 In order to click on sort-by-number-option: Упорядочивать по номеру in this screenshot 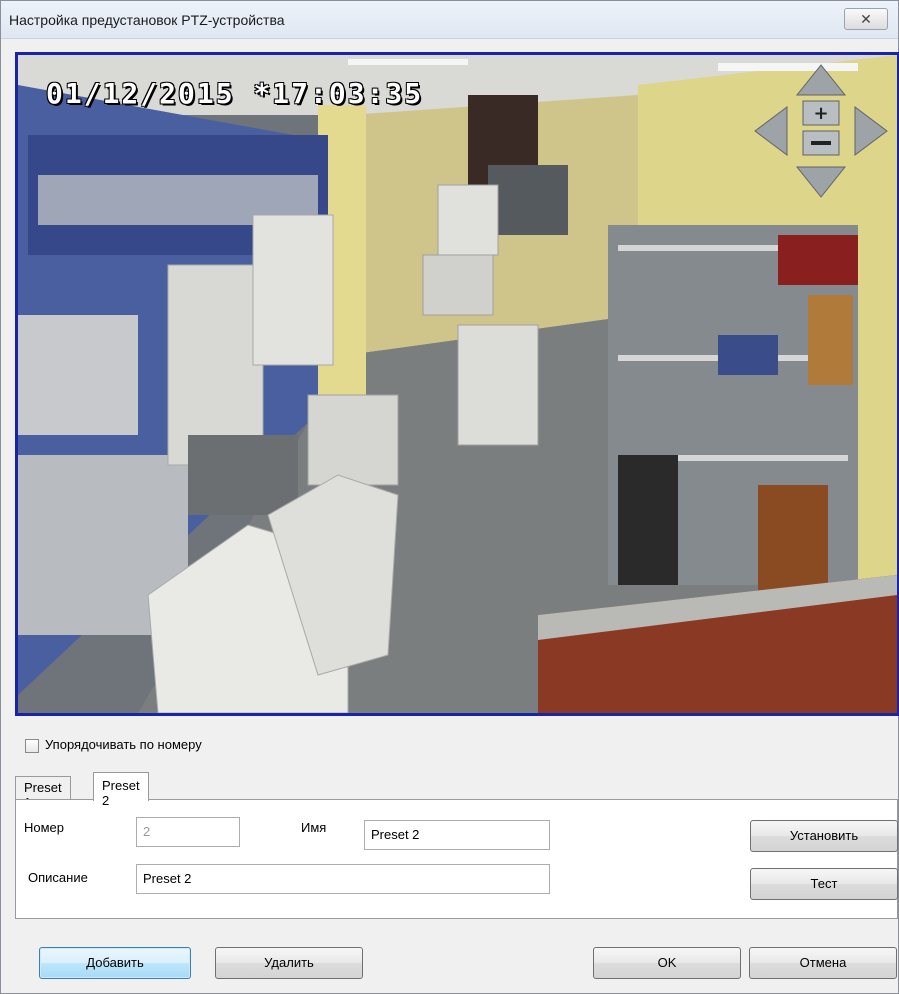, I will do `click(113, 745)`.